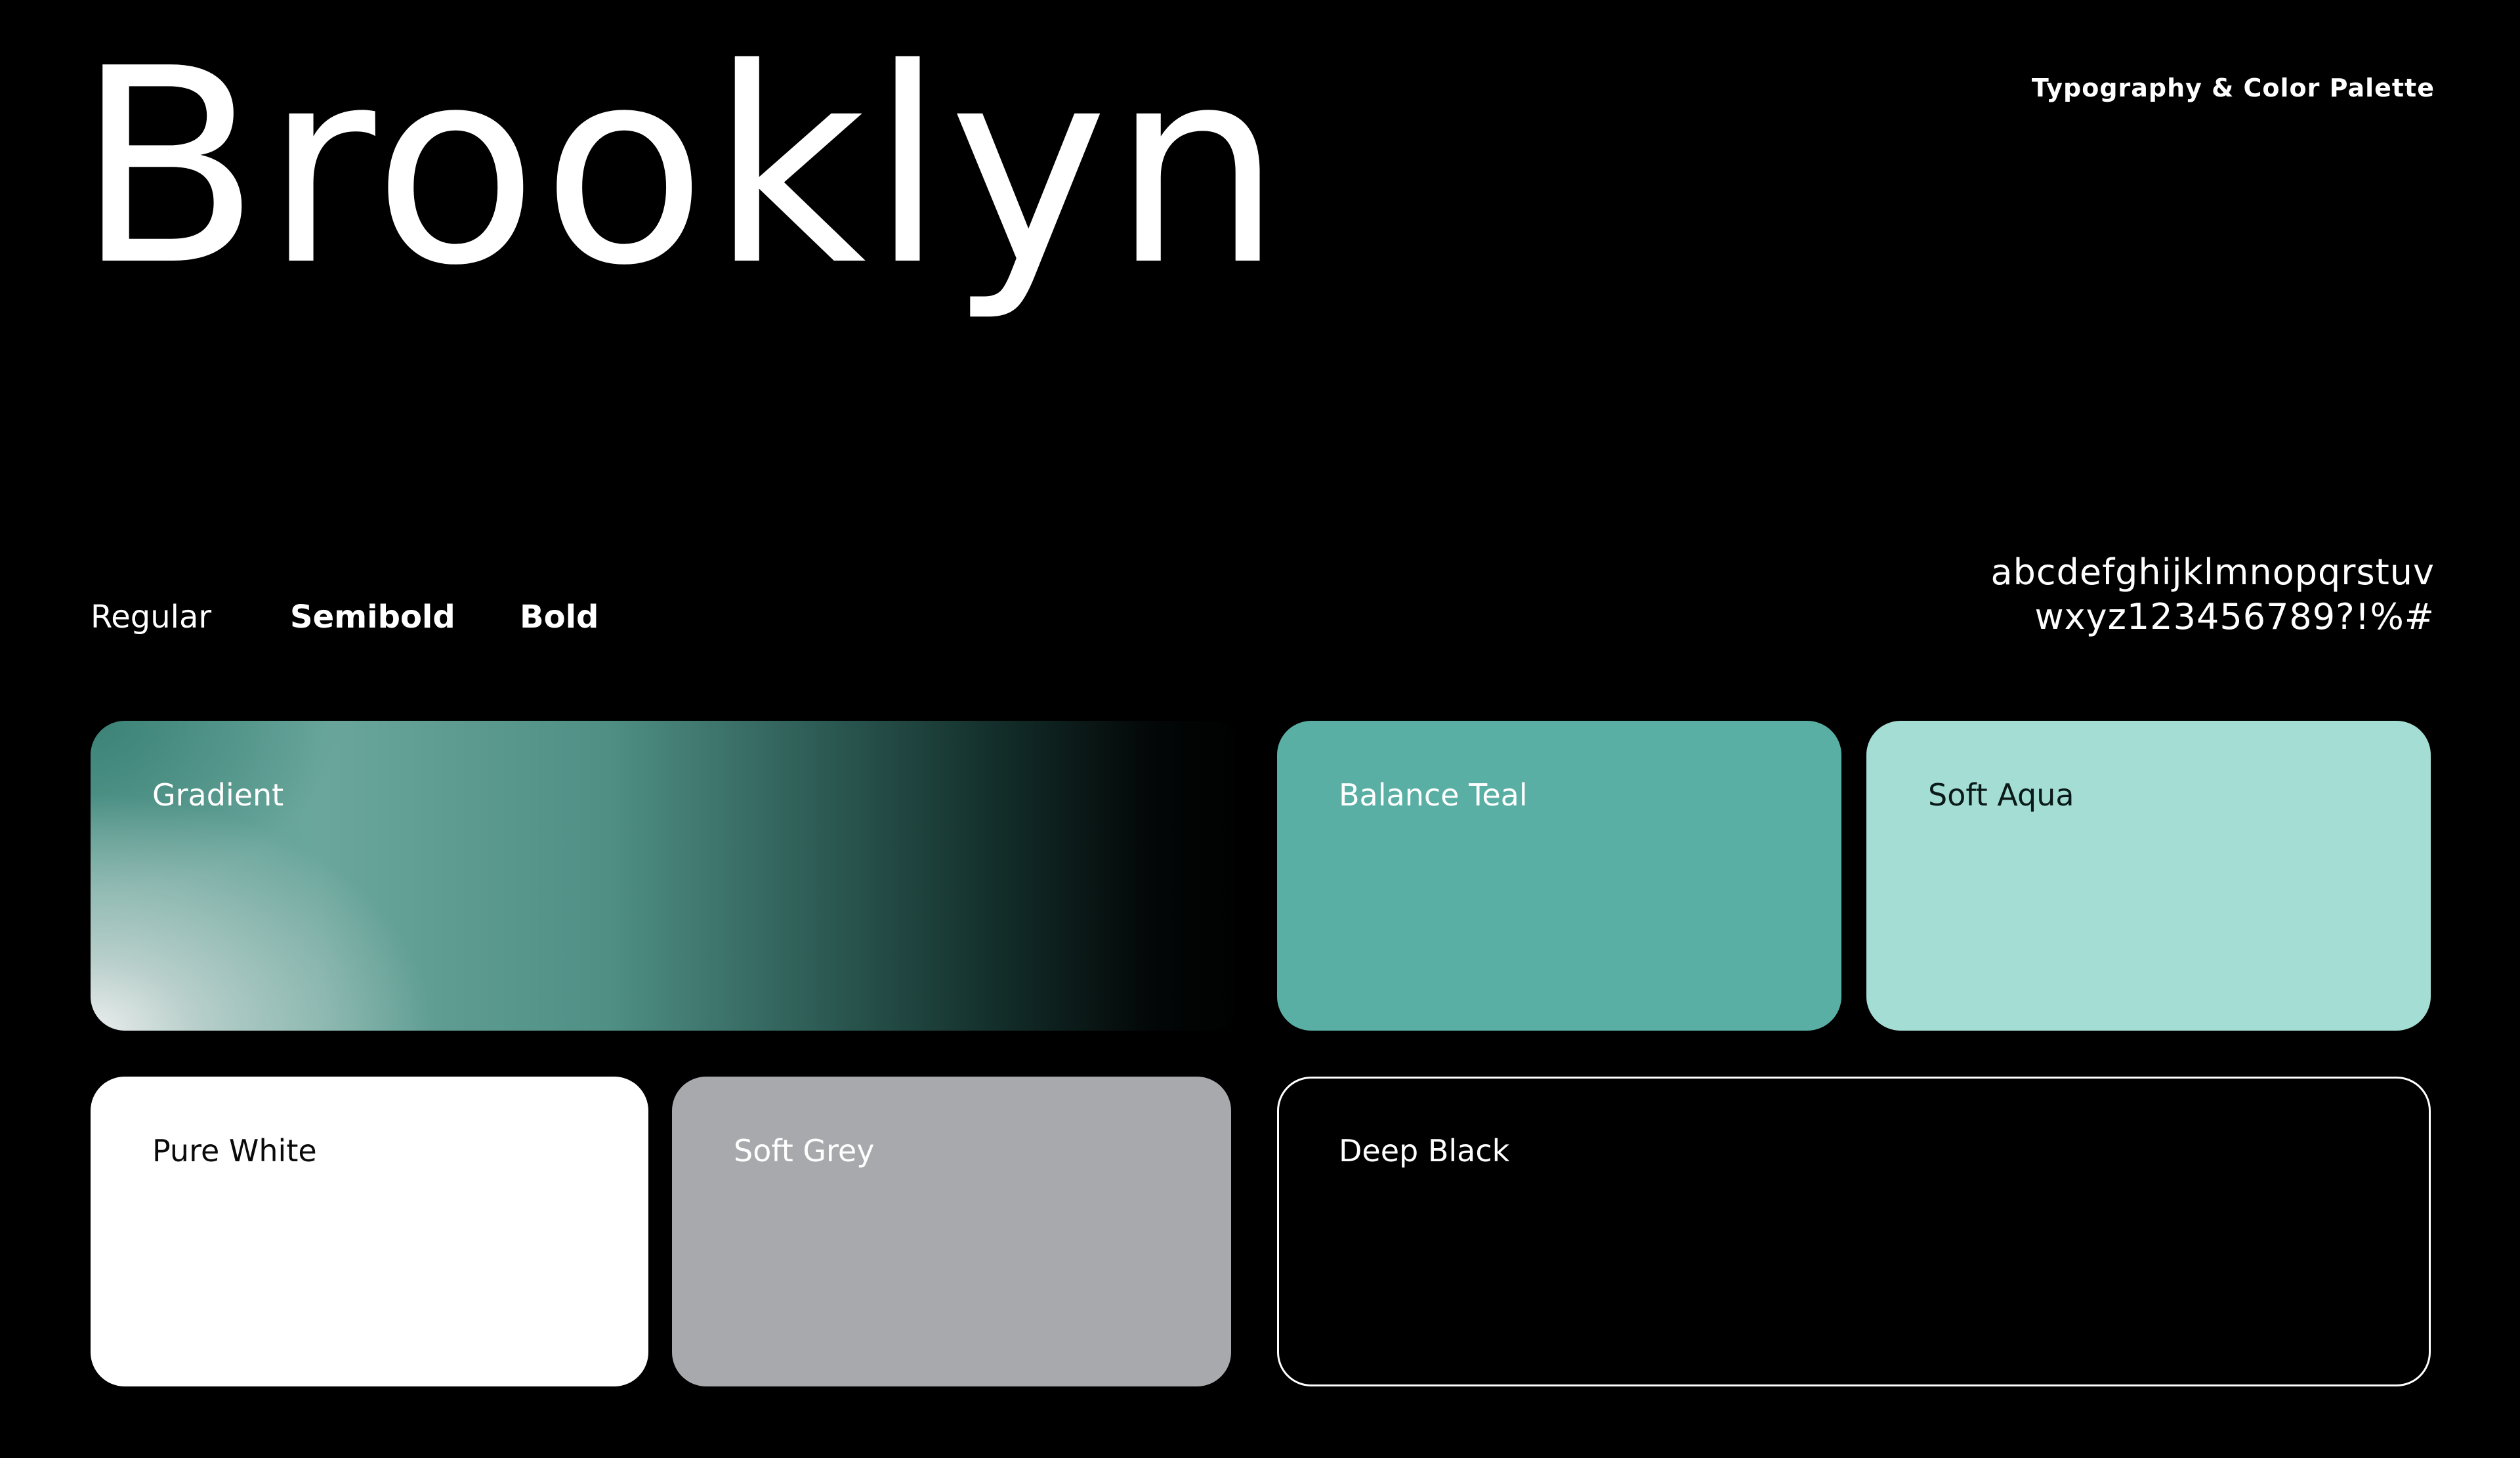  What do you see at coordinates (2148, 876) in the screenshot?
I see `swatch-soft-aqua: Soft Aqua` at bounding box center [2148, 876].